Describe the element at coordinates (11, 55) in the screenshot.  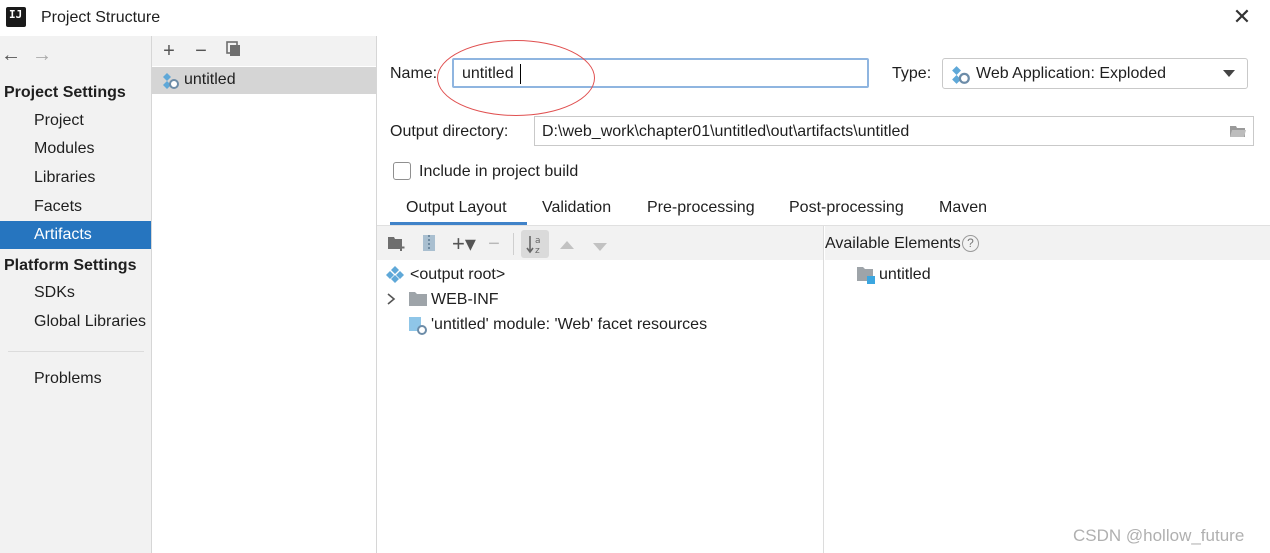
I see `back-arrow-icon: ←` at that location.